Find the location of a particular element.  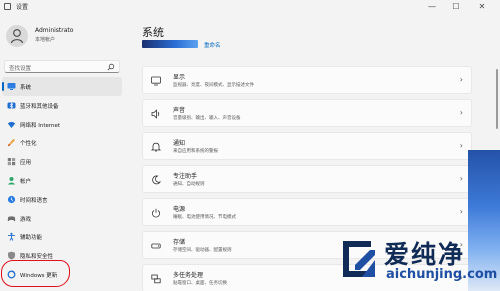

window-title: 设置 is located at coordinates (22, 7).